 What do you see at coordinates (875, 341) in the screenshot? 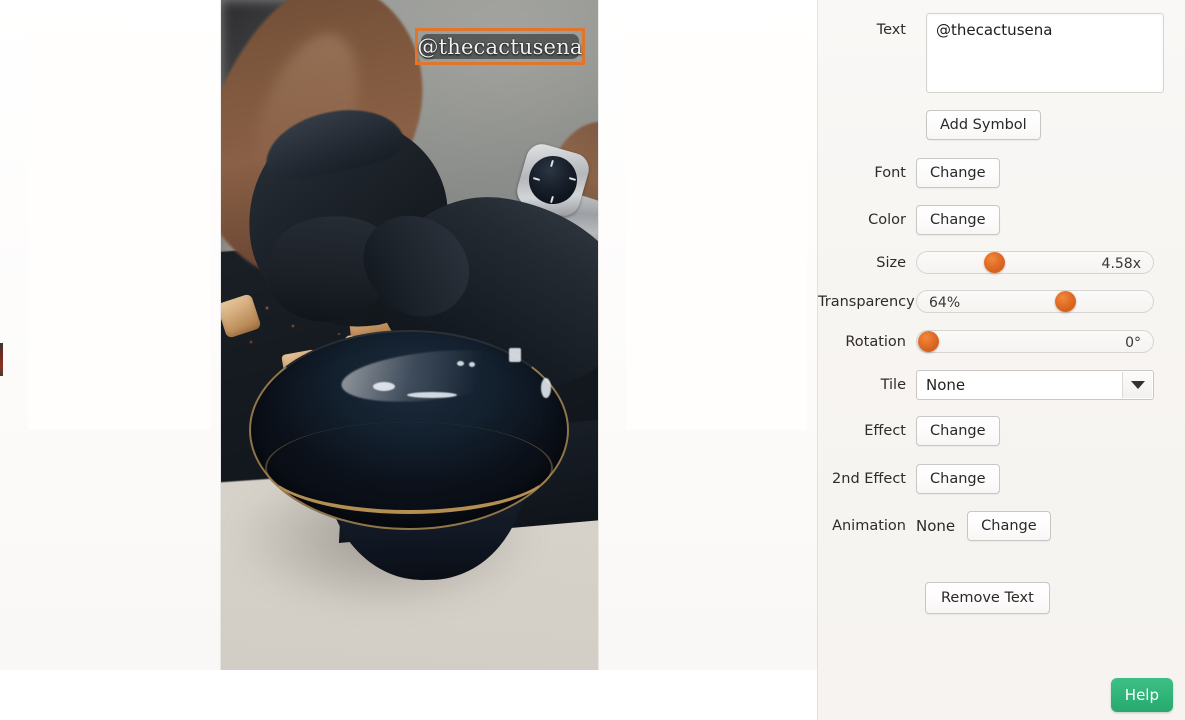
I see `rotation-label: Rotation` at bounding box center [875, 341].